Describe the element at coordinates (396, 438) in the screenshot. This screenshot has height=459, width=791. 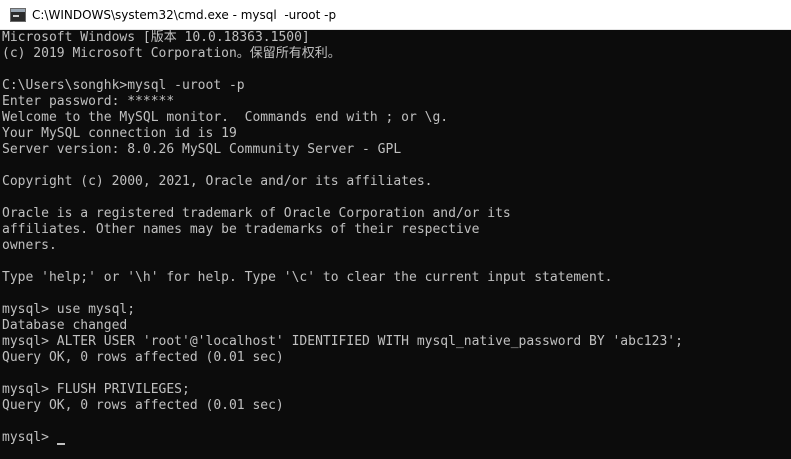
I see `prompt-line: mysql>` at that location.